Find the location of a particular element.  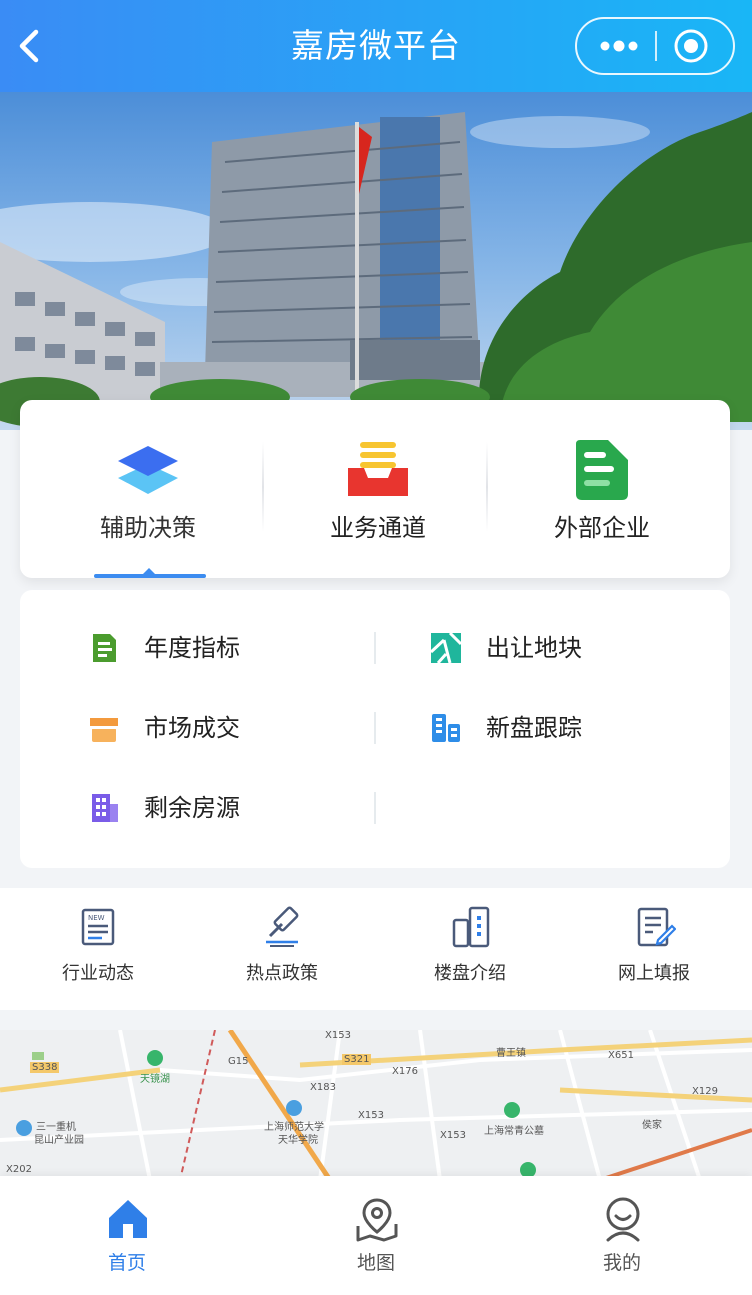

shortcut-bar: NEW 行业动态 热点政策 楼盘介绍 网上填报 is located at coordinates (376, 949).